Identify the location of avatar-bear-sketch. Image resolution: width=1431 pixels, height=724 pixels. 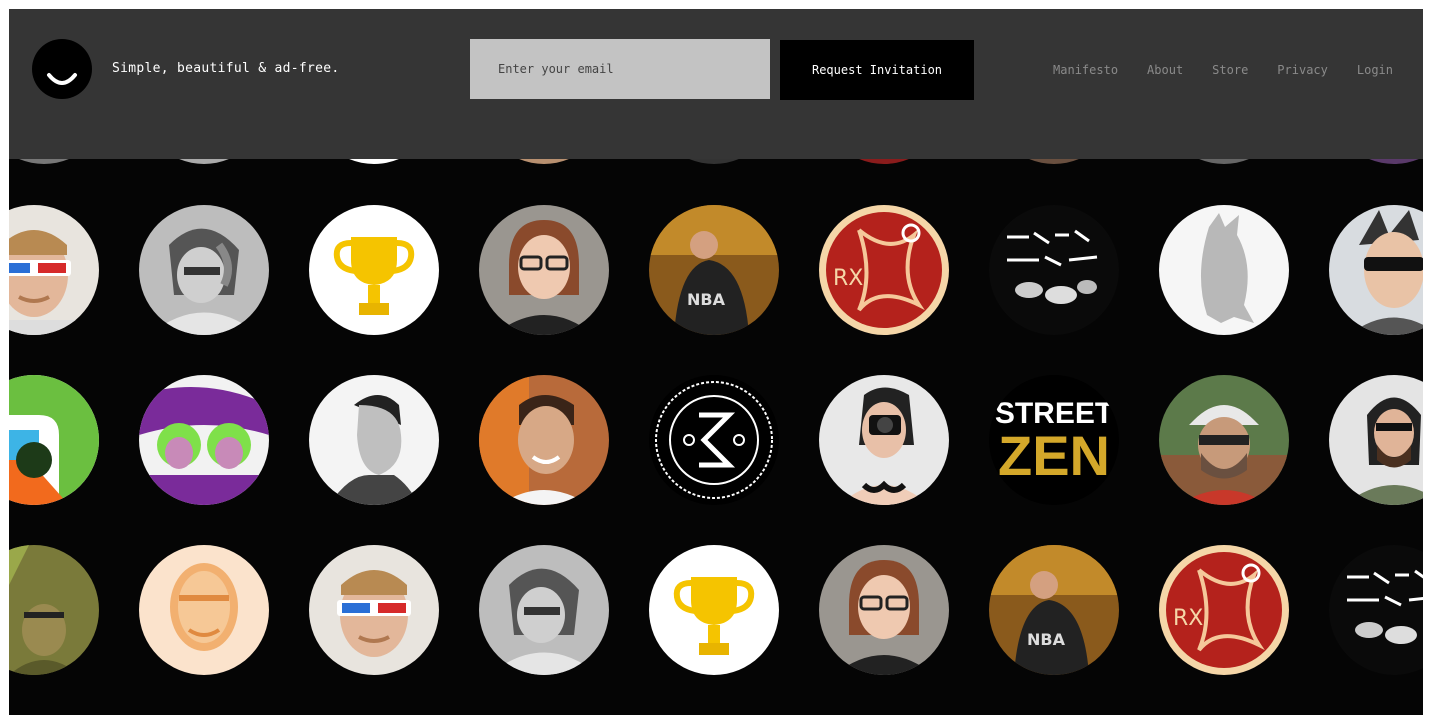
(1224, 270).